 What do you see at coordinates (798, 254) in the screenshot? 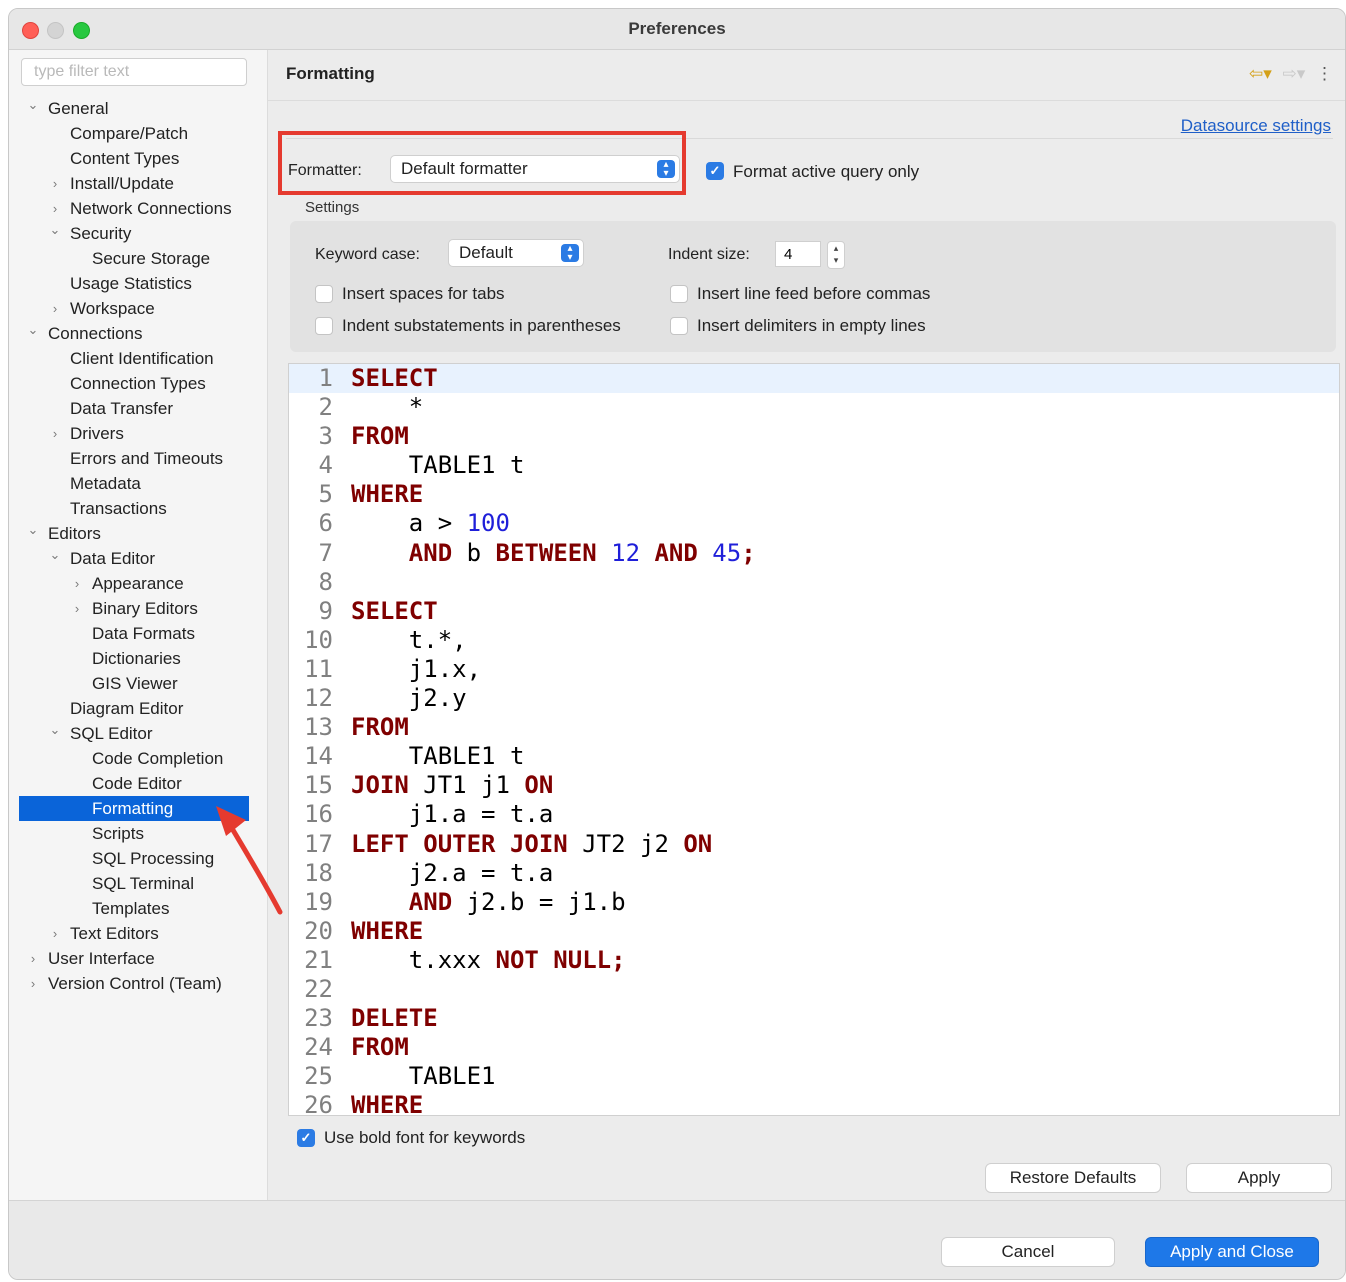
I see `indent-size-input` at bounding box center [798, 254].